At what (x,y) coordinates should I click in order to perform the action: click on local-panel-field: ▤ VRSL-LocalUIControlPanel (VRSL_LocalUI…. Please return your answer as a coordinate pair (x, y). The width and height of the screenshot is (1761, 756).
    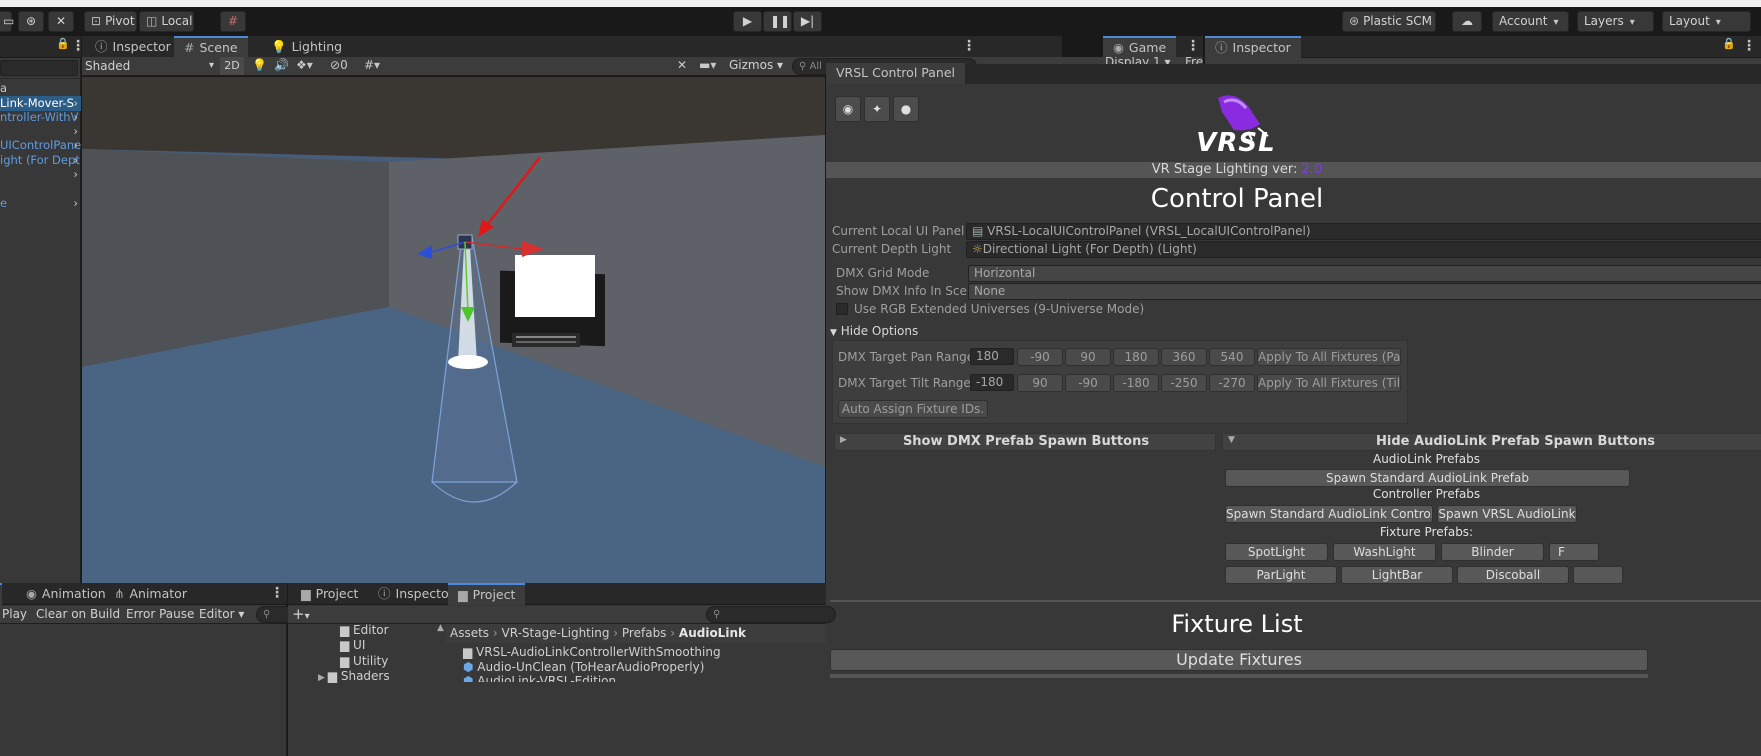
    Looking at the image, I should click on (1363, 231).